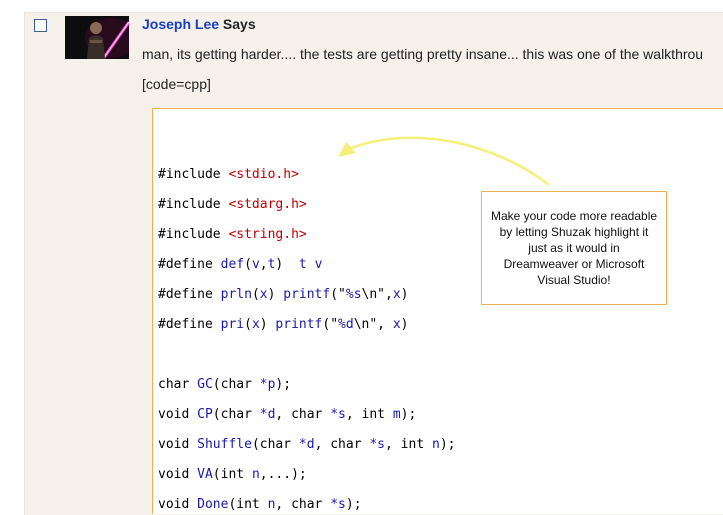 Image resolution: width=723 pixels, height=515 pixels. I want to click on code-line: #include <string.h>, so click(232, 234).